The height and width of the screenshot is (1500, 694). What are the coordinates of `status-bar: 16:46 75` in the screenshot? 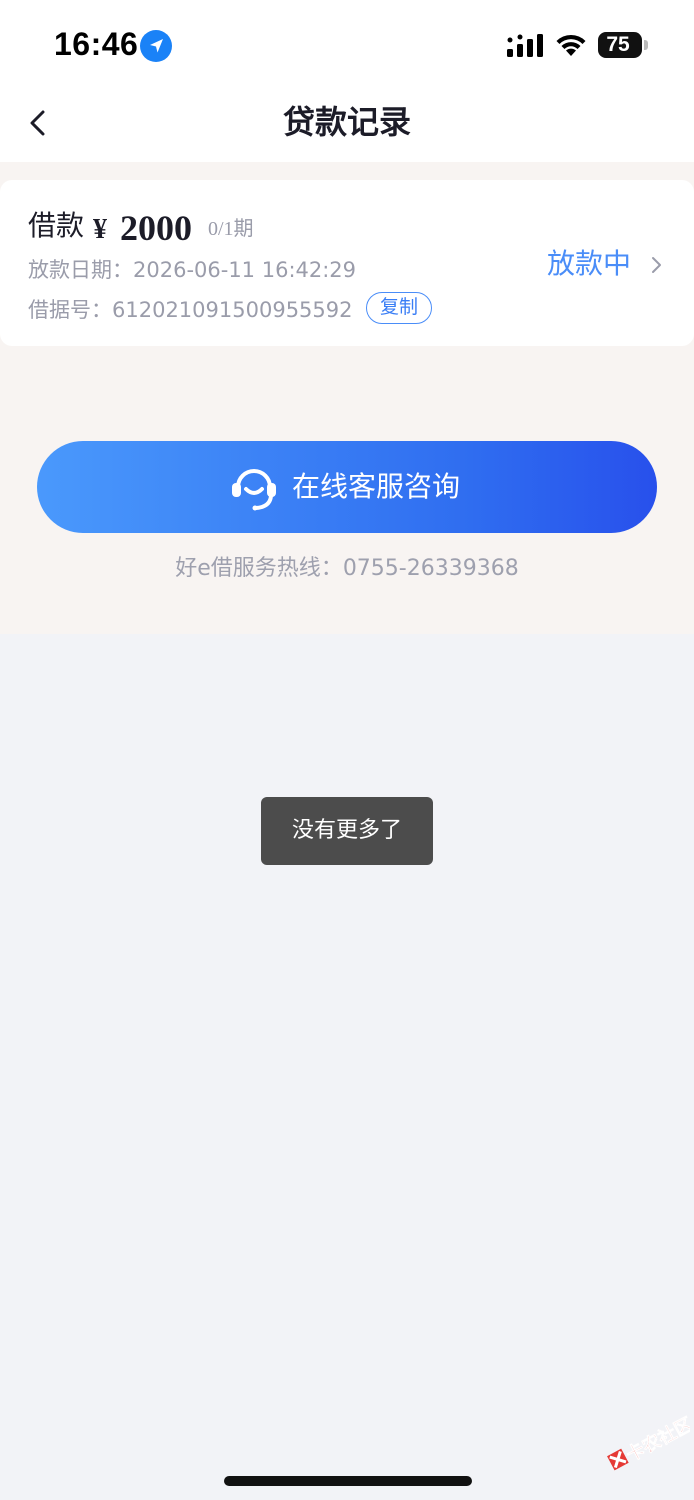 It's located at (347, 45).